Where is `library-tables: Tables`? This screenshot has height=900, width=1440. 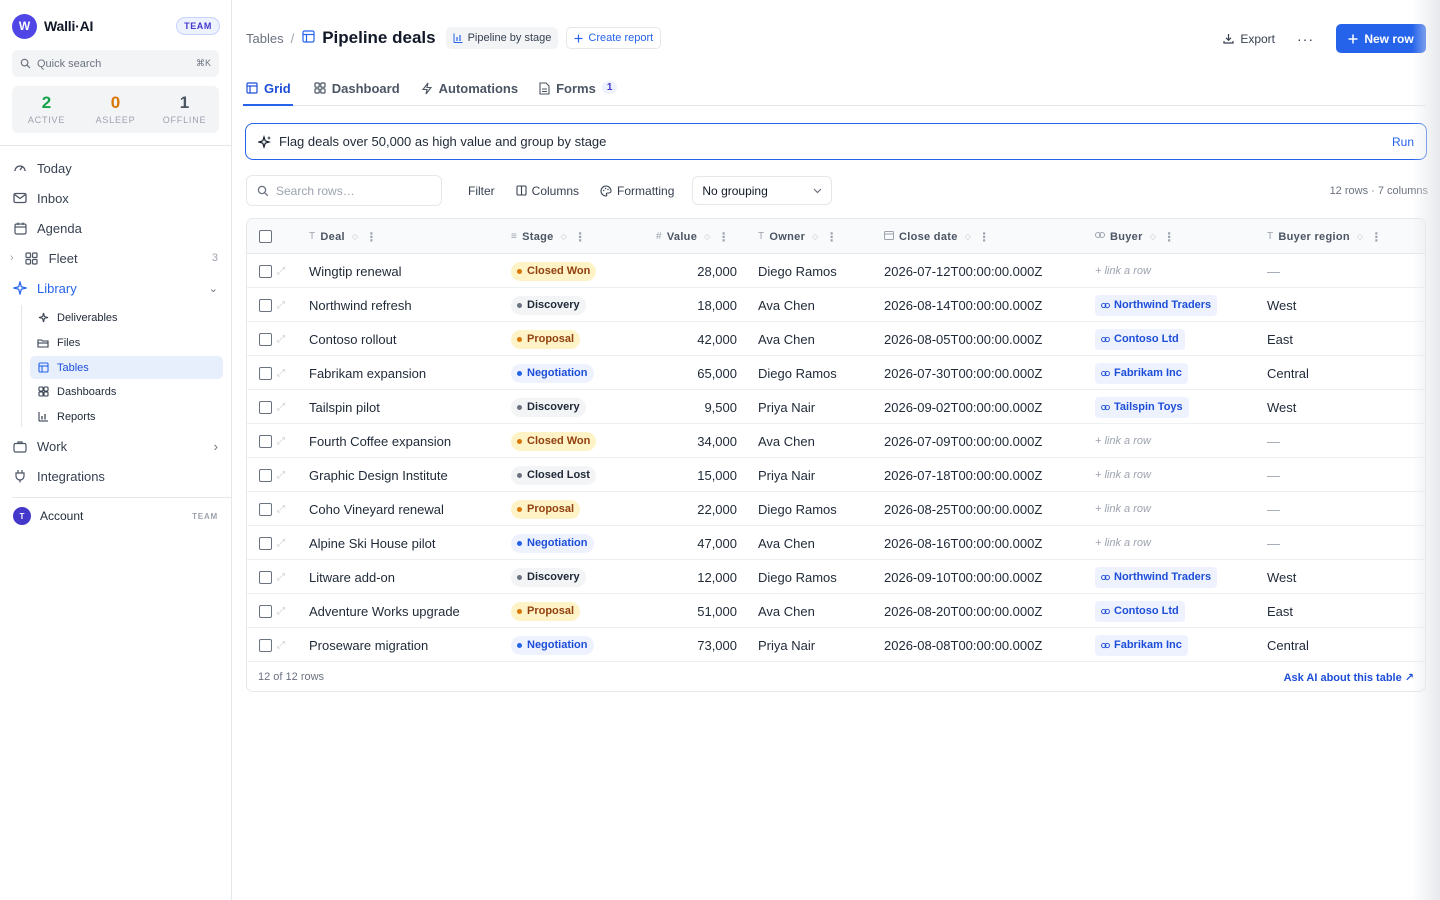 library-tables: Tables is located at coordinates (126, 367).